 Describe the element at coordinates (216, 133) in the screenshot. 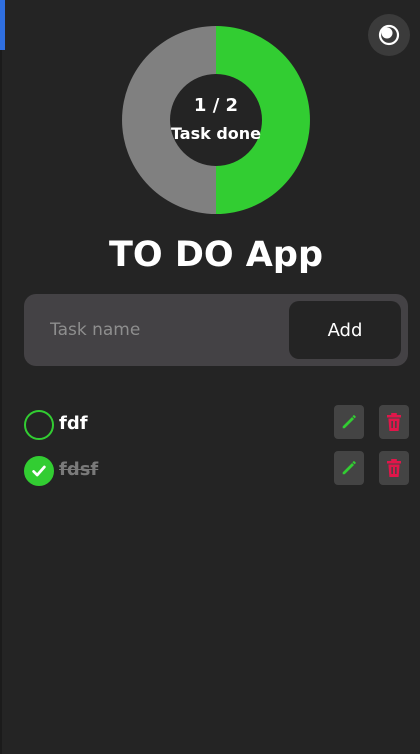

I see `progress-label: Task done` at that location.